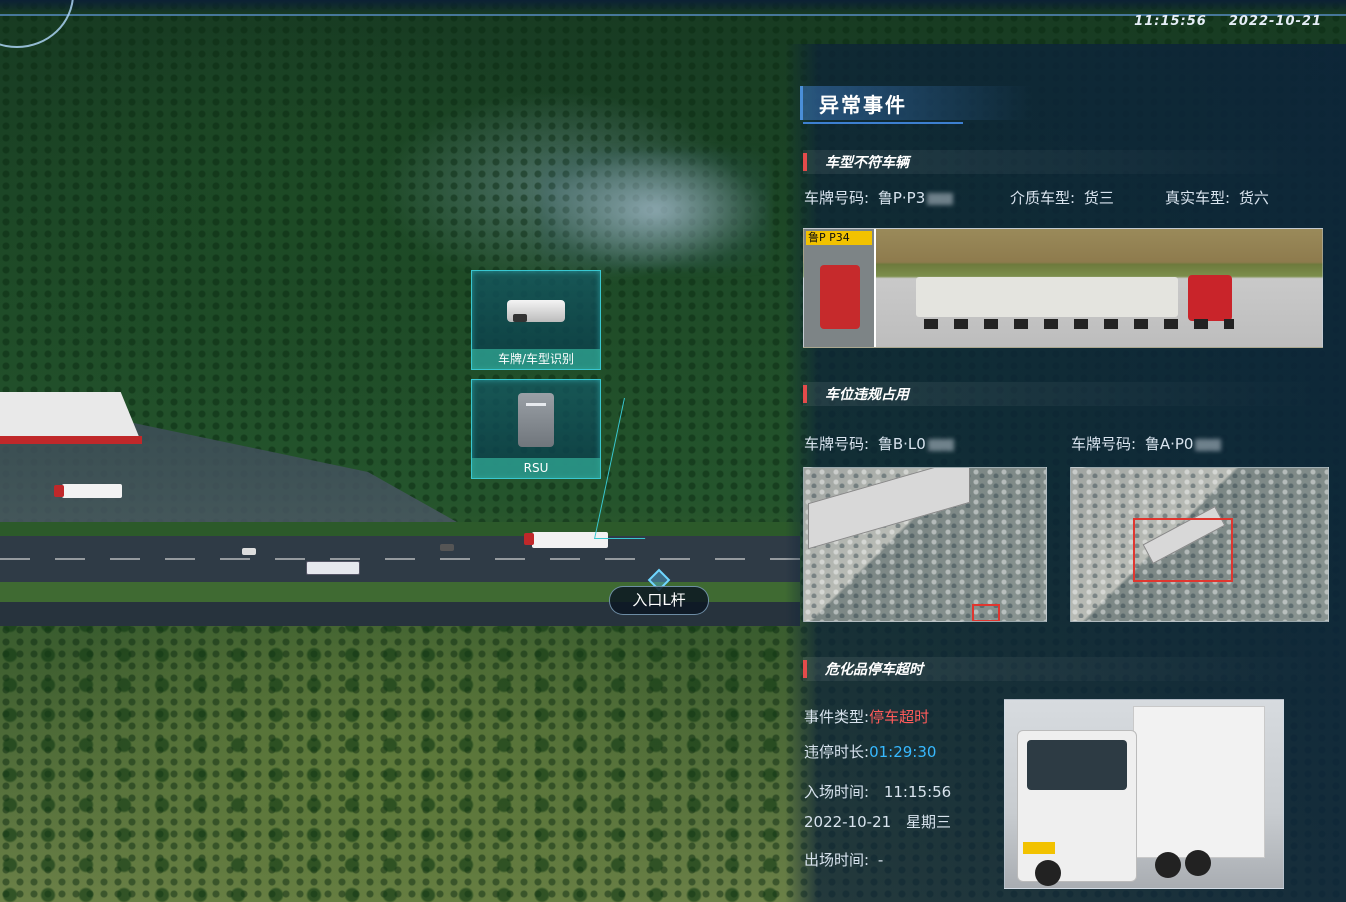  Describe the element at coordinates (837, 752) in the screenshot. I see `duration-label: 违停时长:` at that location.